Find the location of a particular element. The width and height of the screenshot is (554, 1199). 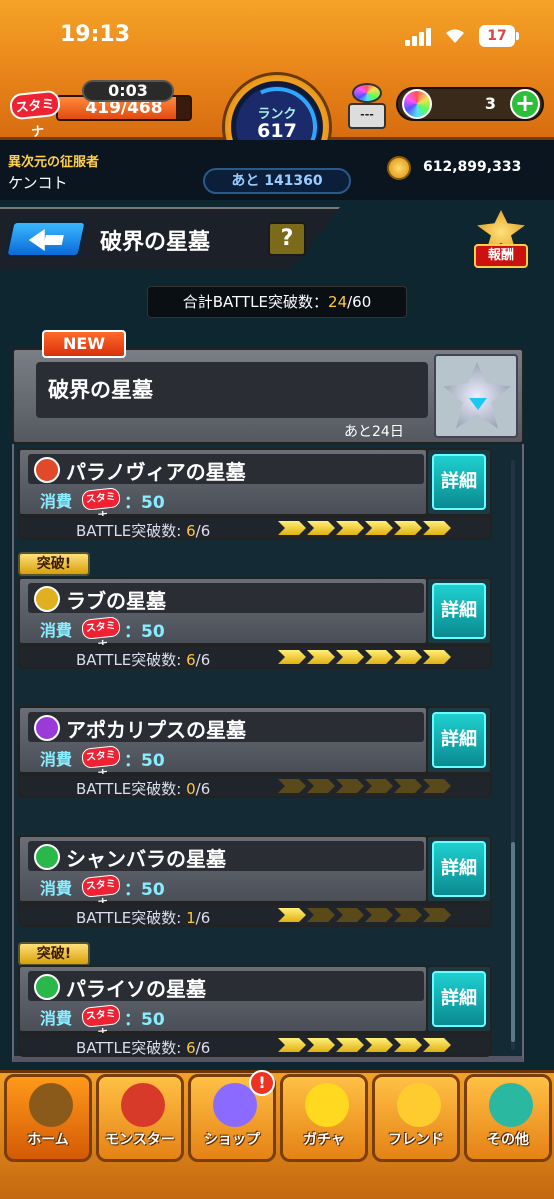

progress-value: 6 is located at coordinates (191, 1048).